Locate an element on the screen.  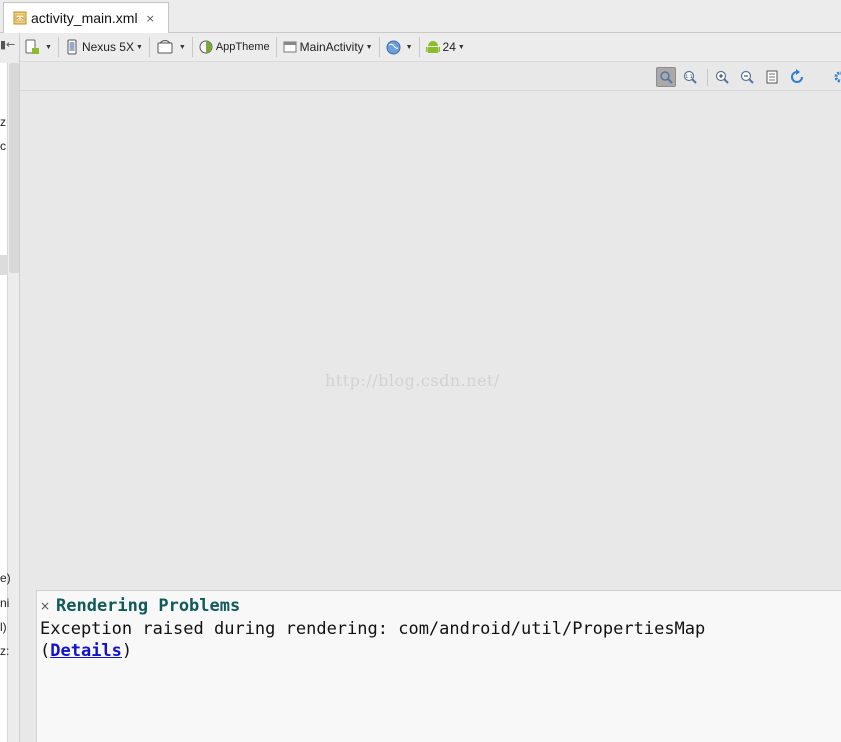
details-line: (Details) is located at coordinates (440, 651).